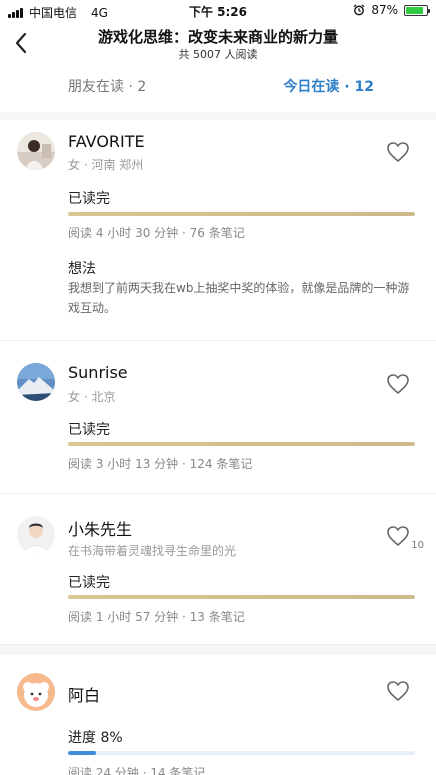 This screenshot has height=775, width=436. Describe the element at coordinates (160, 464) in the screenshot. I see `reading-stats: 阅读 3 小时 13 分钟 · 124 条笔记` at that location.